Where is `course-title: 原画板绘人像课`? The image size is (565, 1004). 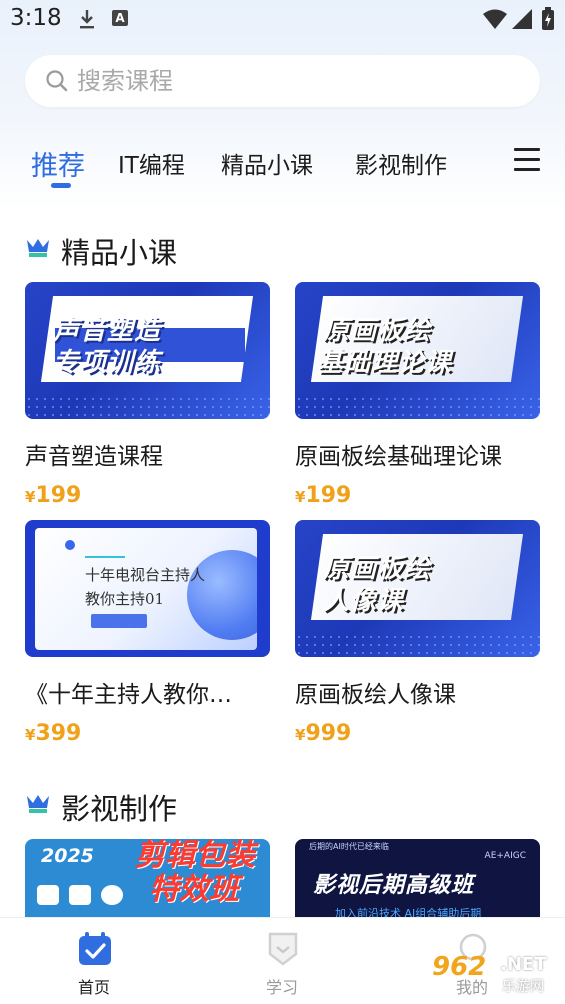 course-title: 原画板绘人像课 is located at coordinates (375, 695).